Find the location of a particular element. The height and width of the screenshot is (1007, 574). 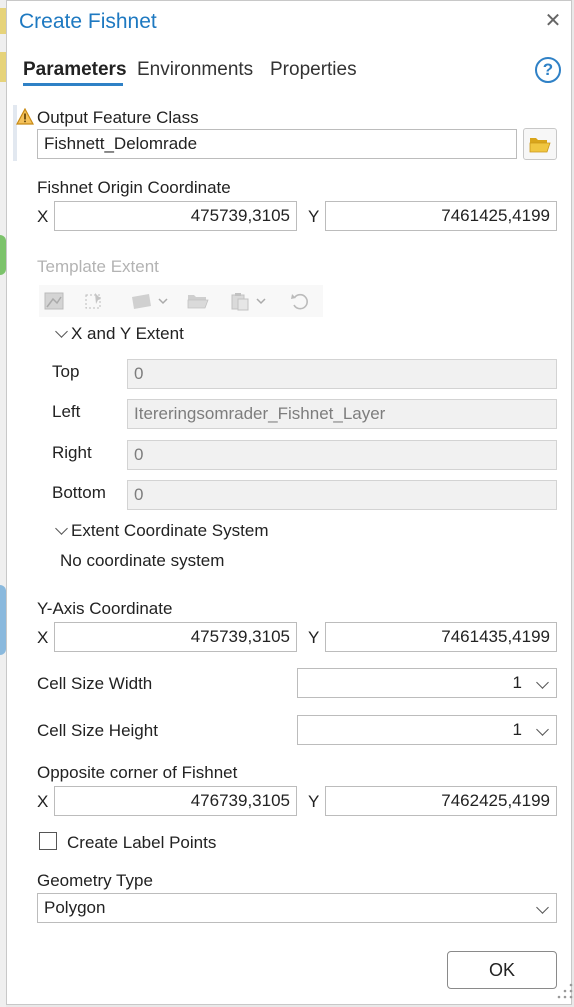

opposite-y-label: Y is located at coordinates (314, 801).